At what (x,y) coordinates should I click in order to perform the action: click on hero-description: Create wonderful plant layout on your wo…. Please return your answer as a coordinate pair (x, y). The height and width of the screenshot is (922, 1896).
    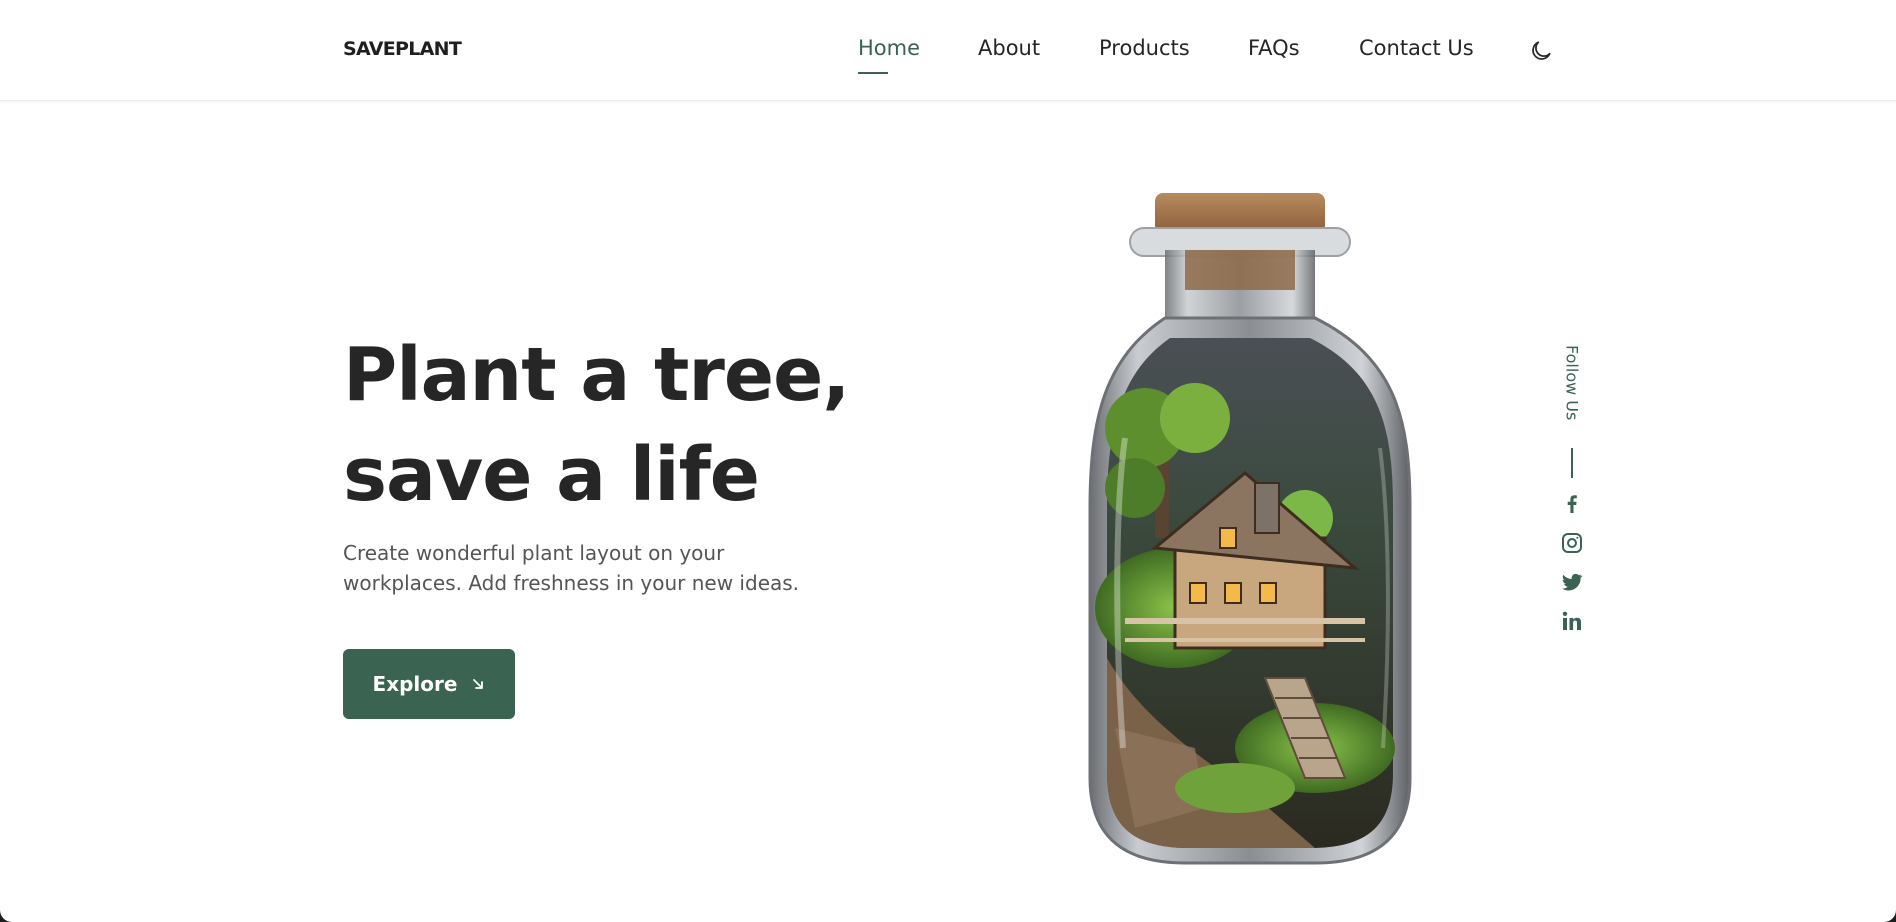
    Looking at the image, I should click on (571, 568).